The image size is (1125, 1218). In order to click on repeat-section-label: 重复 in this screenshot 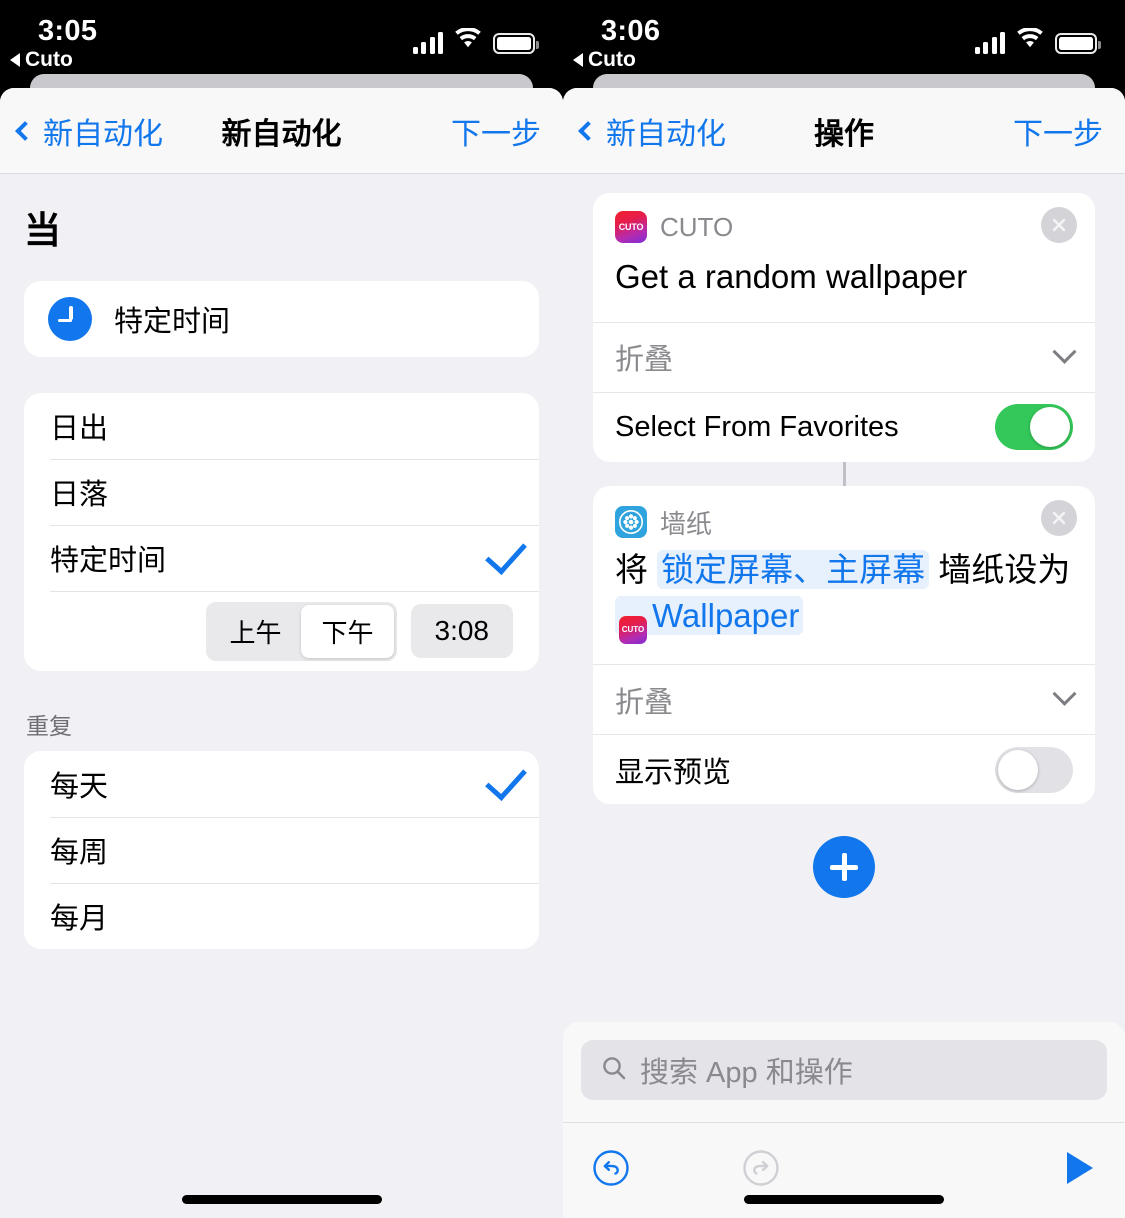, I will do `click(49, 726)`.